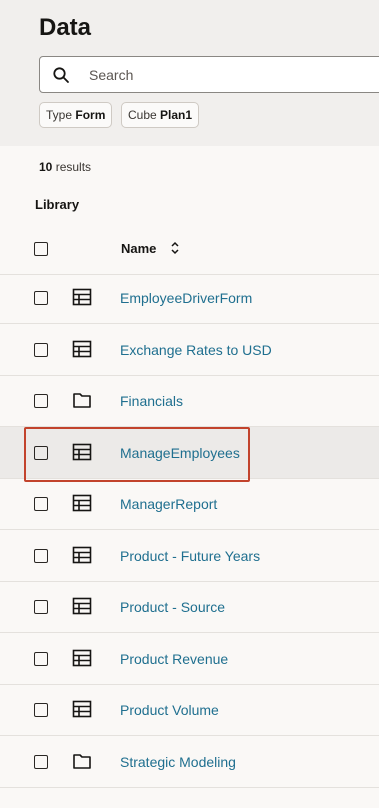 This screenshot has height=808, width=379. Describe the element at coordinates (169, 710) in the screenshot. I see `item-name-link: Product Volume` at that location.